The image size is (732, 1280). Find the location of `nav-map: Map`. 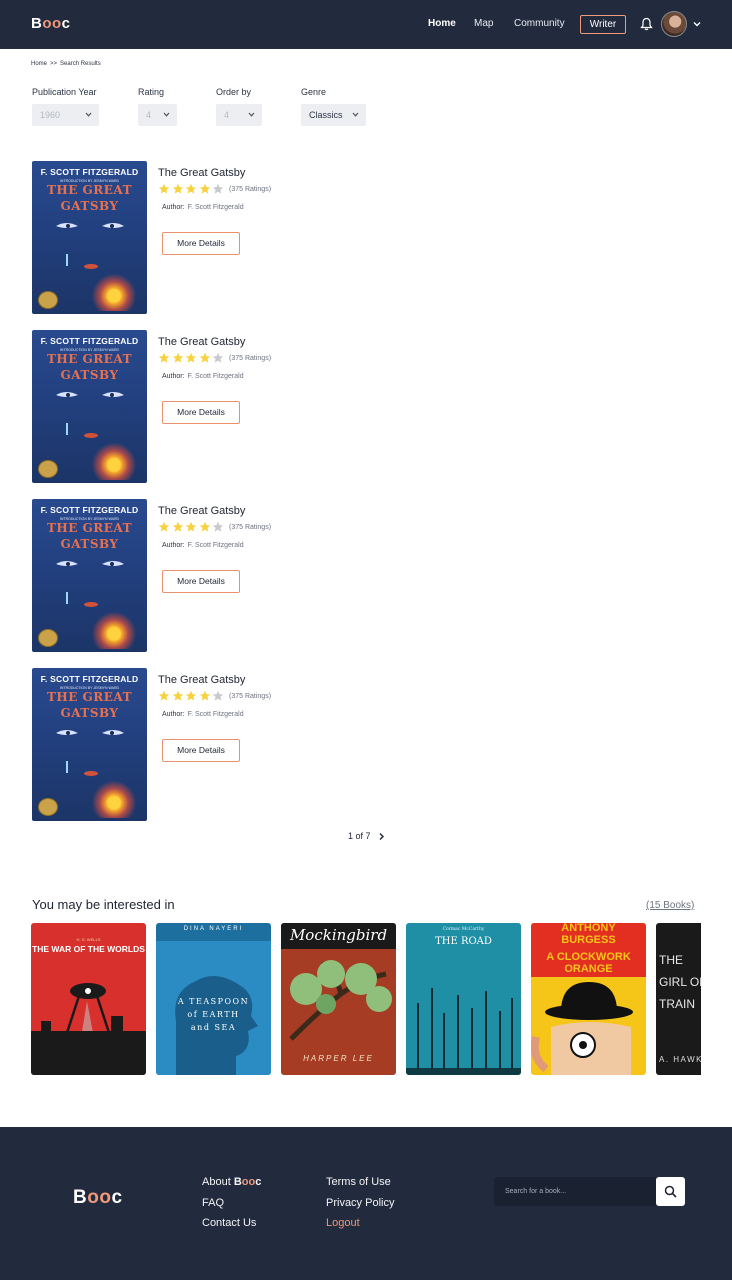

nav-map: Map is located at coordinates (483, 23).